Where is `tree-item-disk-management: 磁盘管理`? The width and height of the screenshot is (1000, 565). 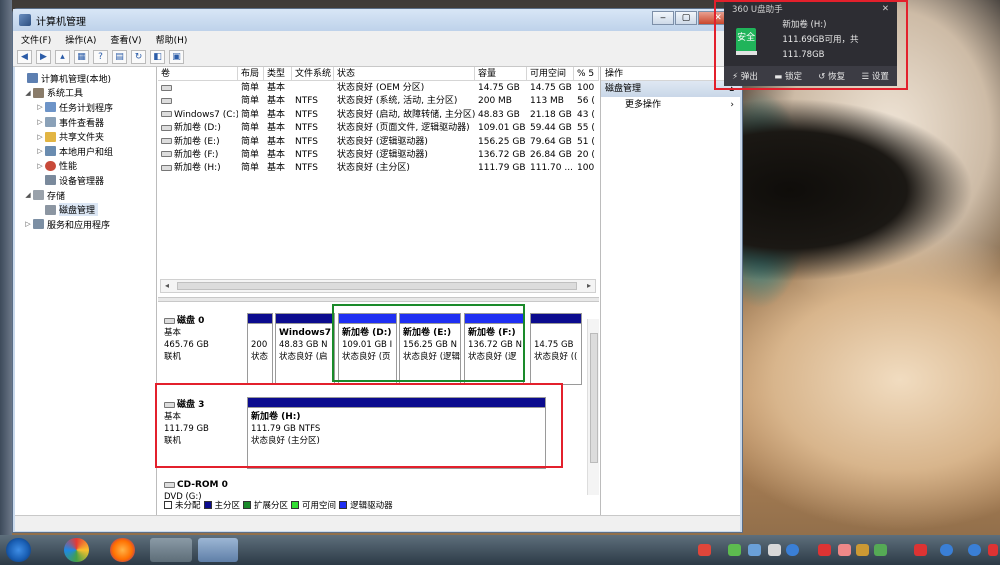 tree-item-disk-management: 磁盘管理 is located at coordinates (85, 209).